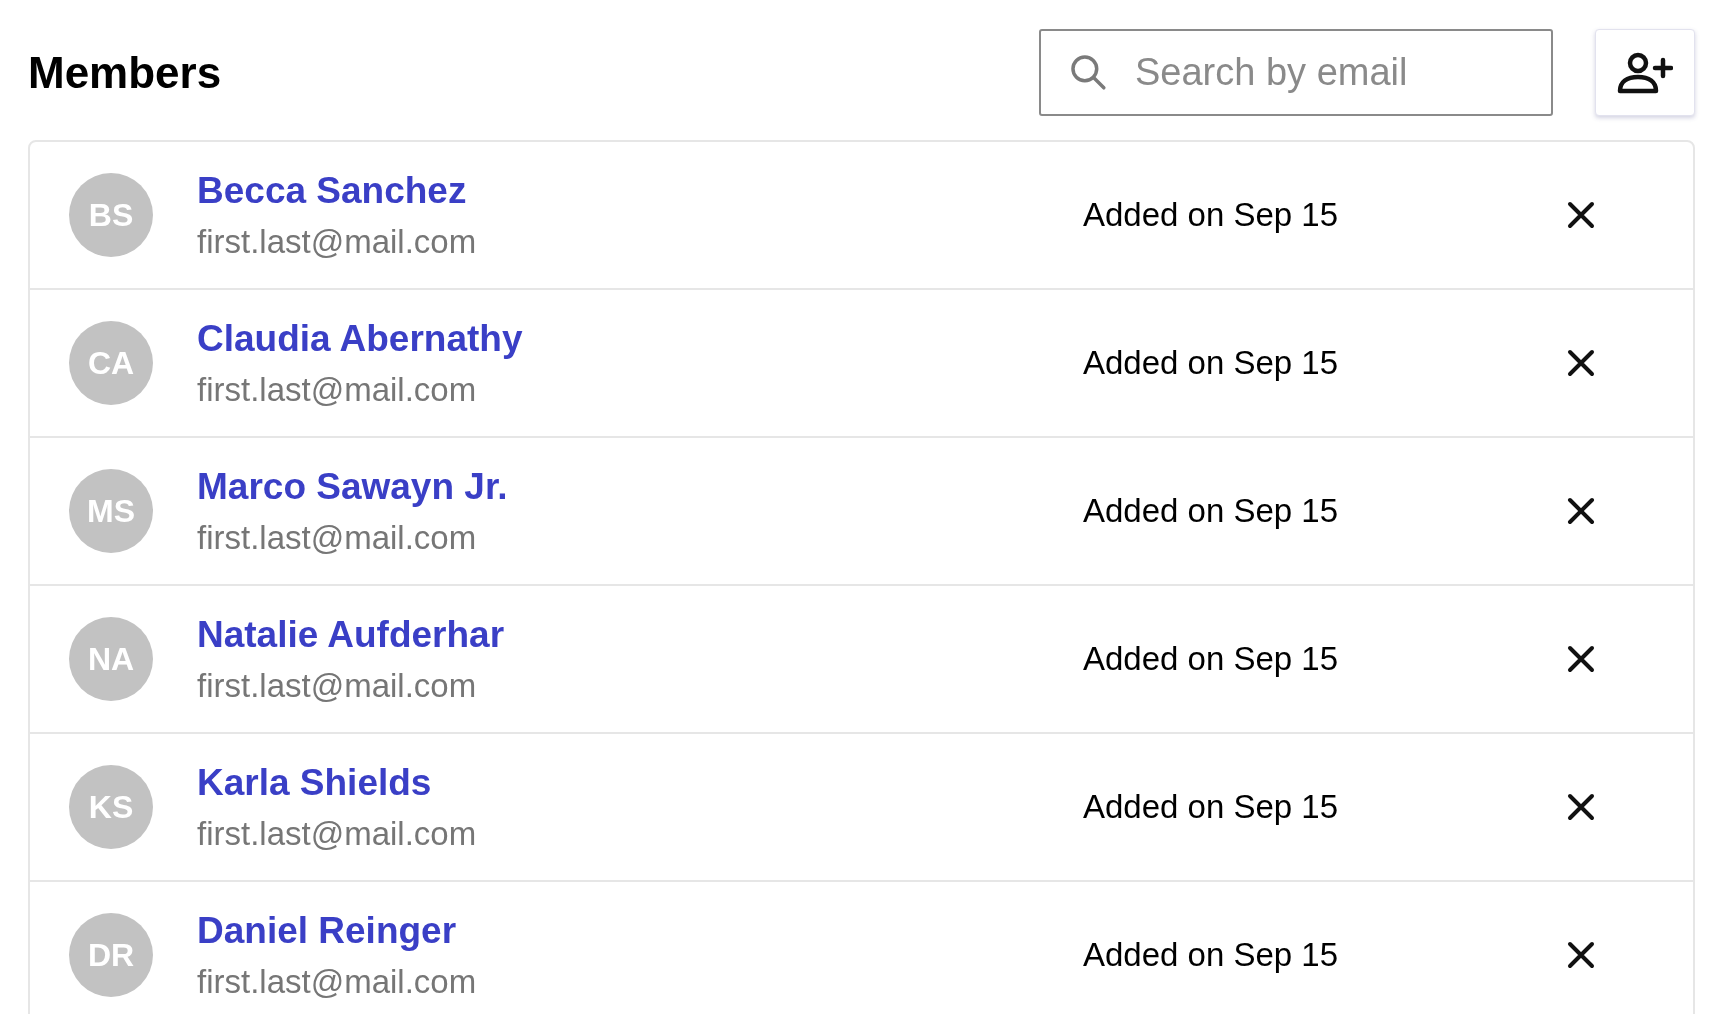 The image size is (1717, 1014). Describe the element at coordinates (352, 486) in the screenshot. I see `member-name-link: Marco Sawayn Jr.` at that location.